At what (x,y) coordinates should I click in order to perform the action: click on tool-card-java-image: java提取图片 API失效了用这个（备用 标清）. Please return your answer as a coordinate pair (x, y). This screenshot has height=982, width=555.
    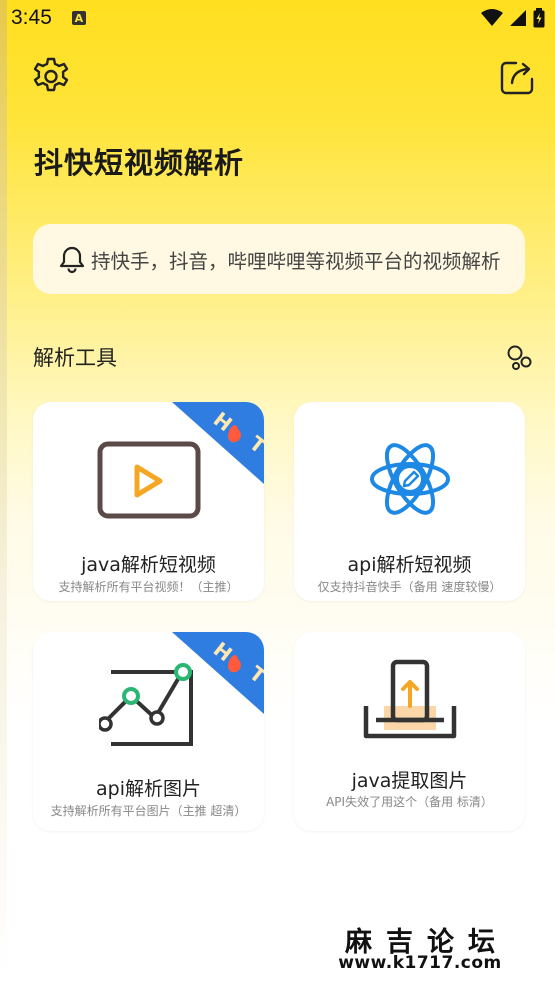
    Looking at the image, I should click on (409, 731).